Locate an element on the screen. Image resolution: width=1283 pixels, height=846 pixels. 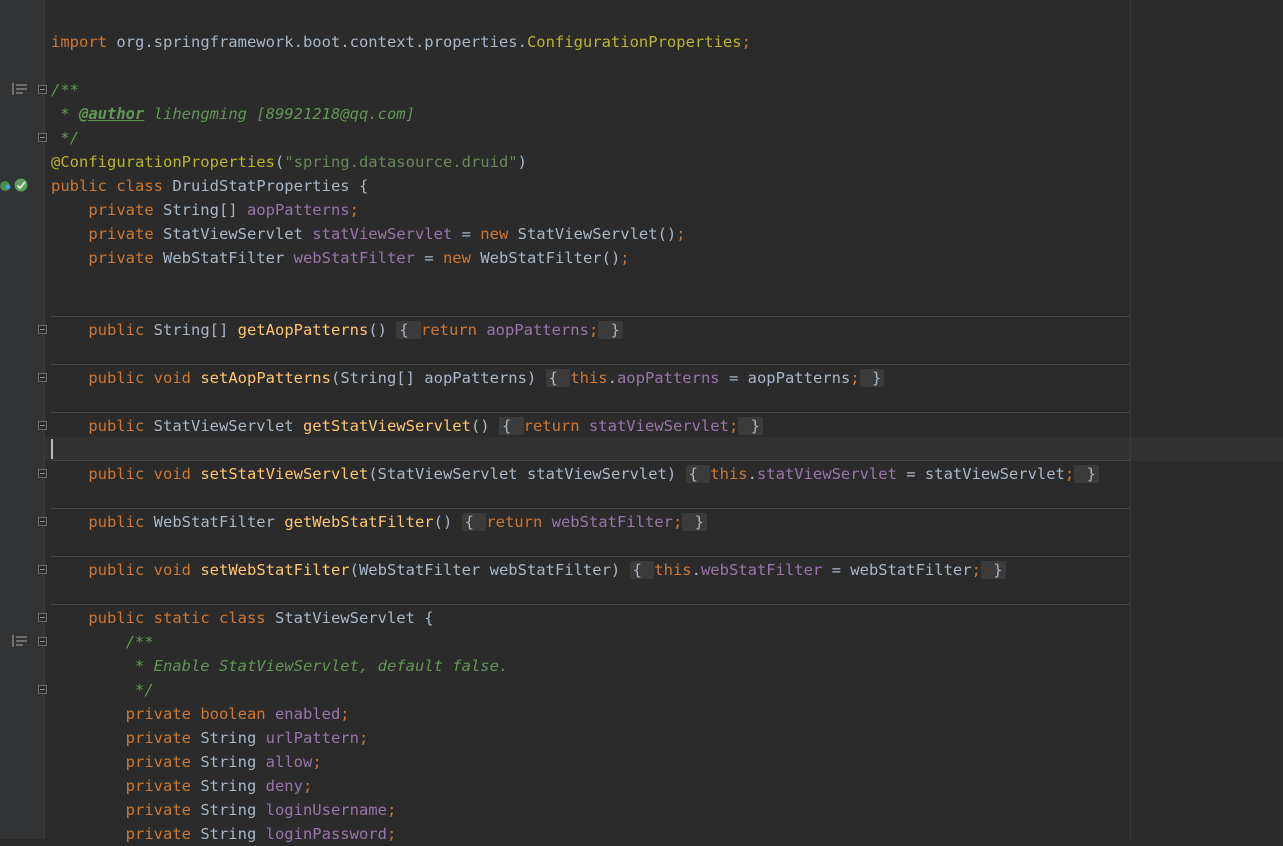
code-line: private String loginUsername; is located at coordinates (224, 810).